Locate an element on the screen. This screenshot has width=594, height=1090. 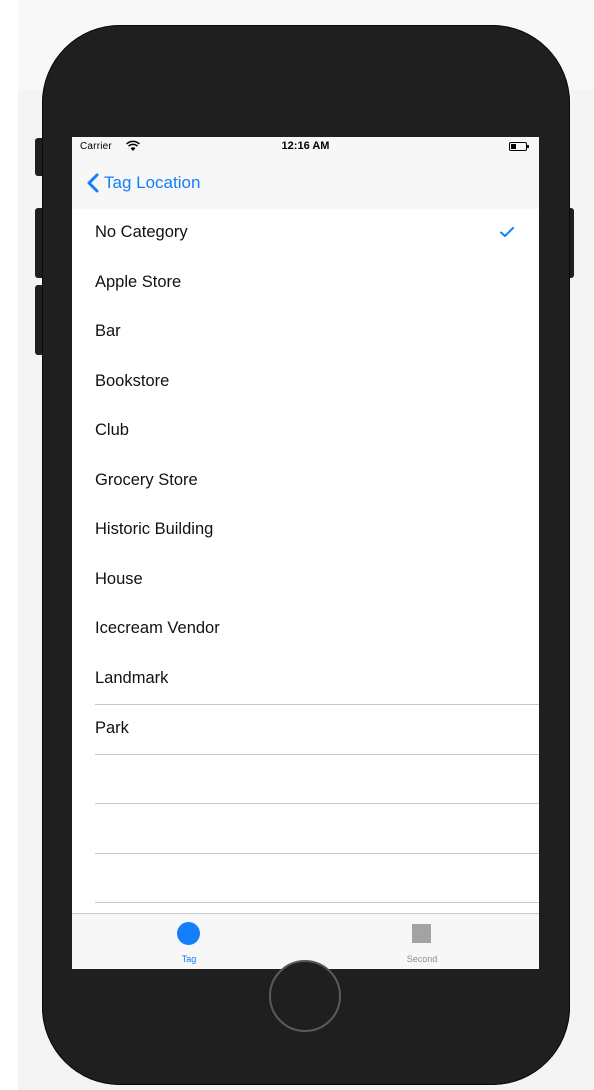
status-bar: Carrier 12:16 AM is located at coordinates (305, 147).